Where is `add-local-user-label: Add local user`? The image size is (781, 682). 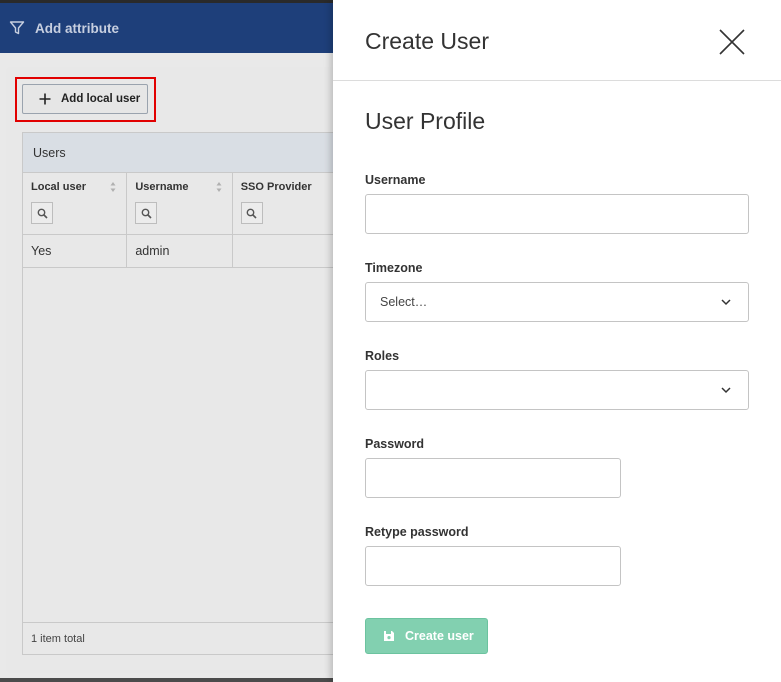 add-local-user-label: Add local user is located at coordinates (101, 99).